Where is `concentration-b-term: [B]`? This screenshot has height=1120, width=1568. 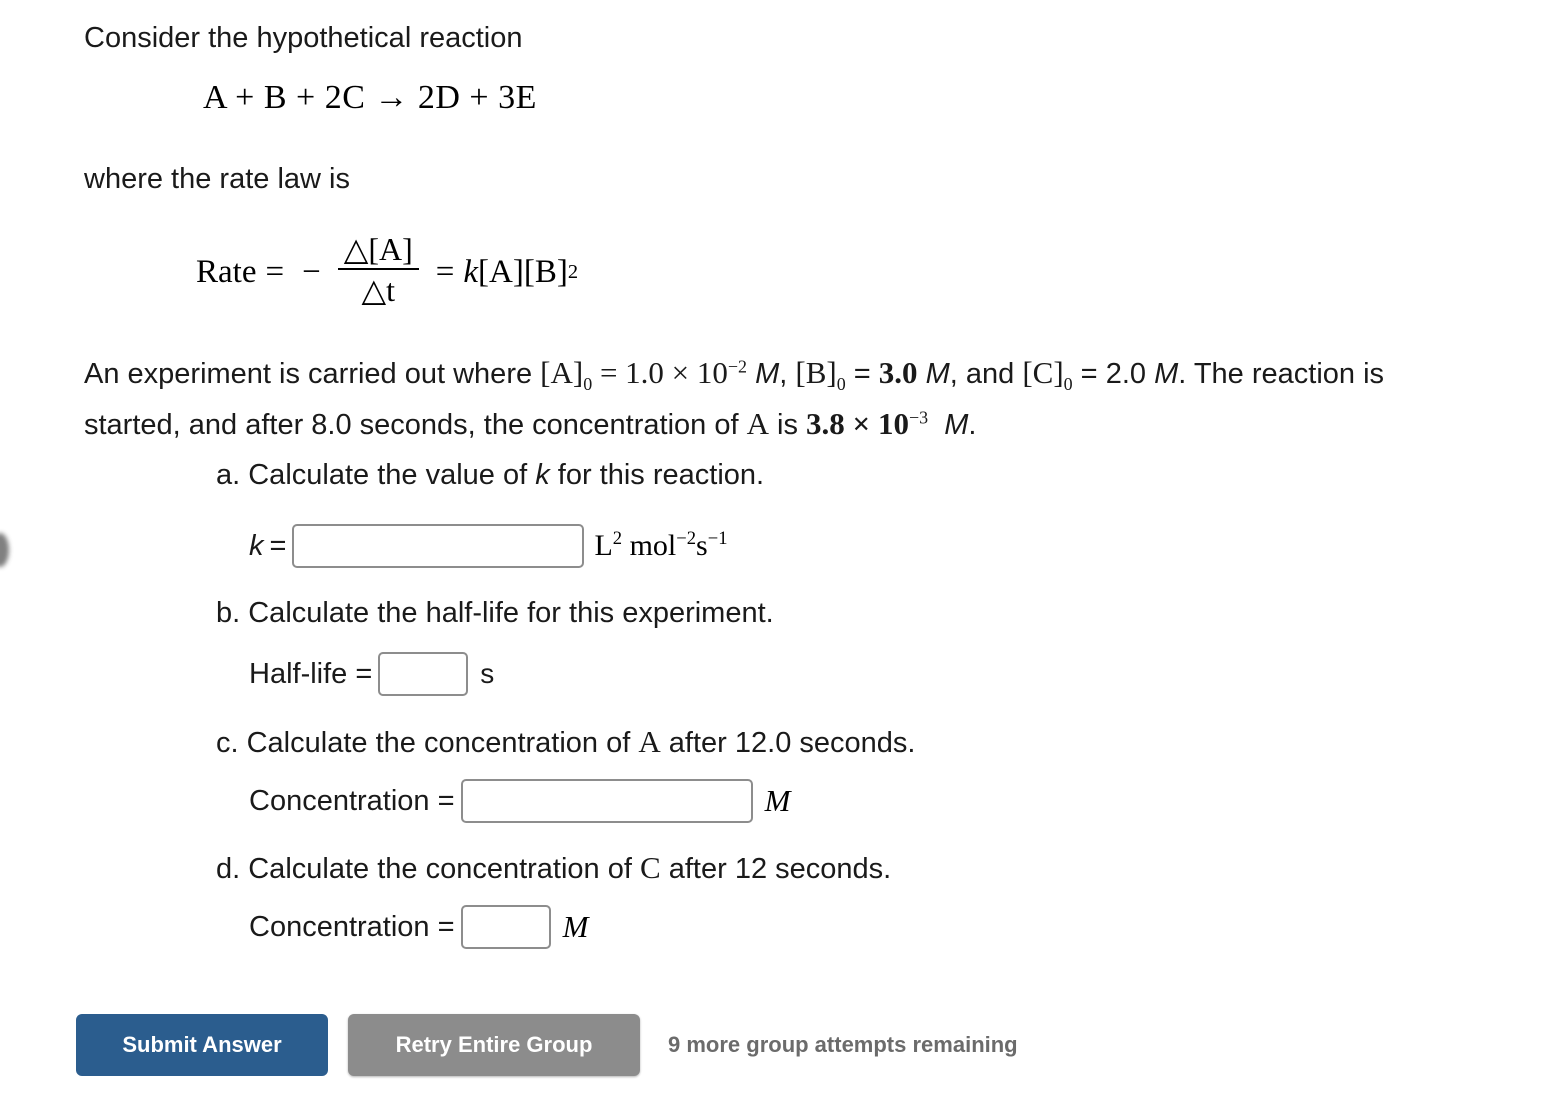 concentration-b-term: [B] is located at coordinates (545, 271).